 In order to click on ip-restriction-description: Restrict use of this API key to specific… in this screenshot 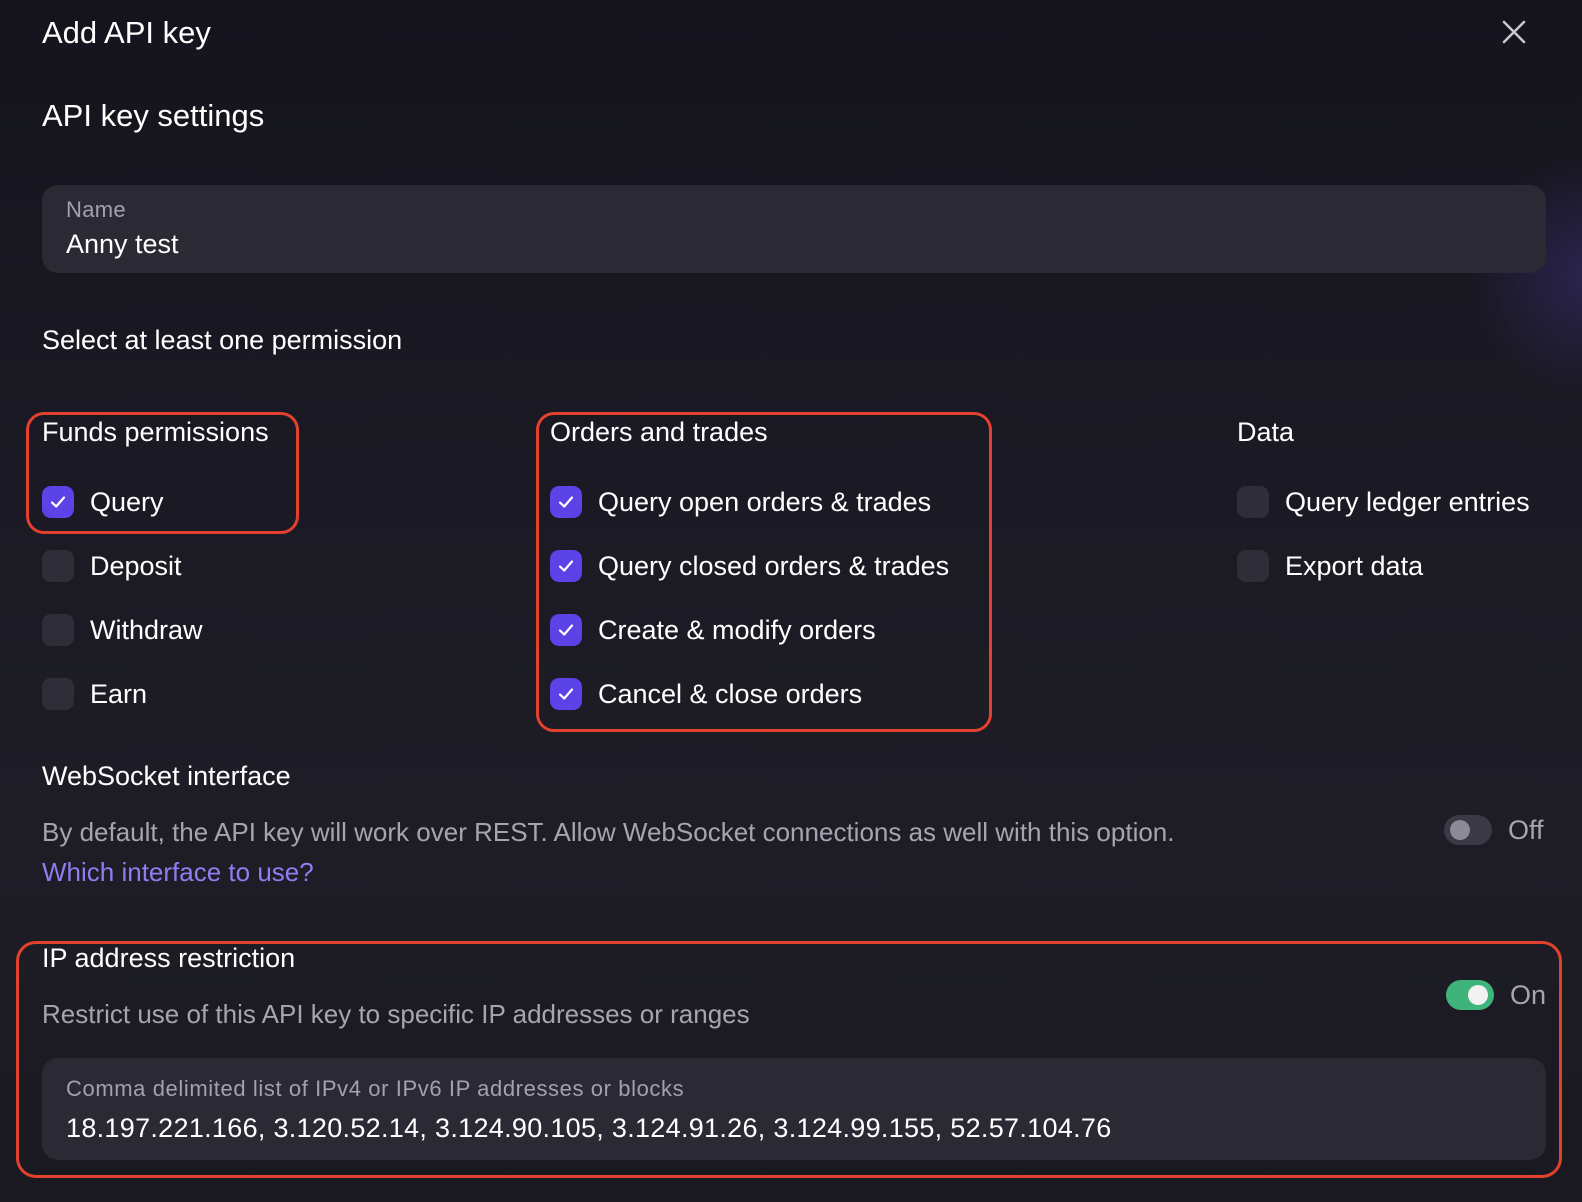, I will do `click(396, 1014)`.